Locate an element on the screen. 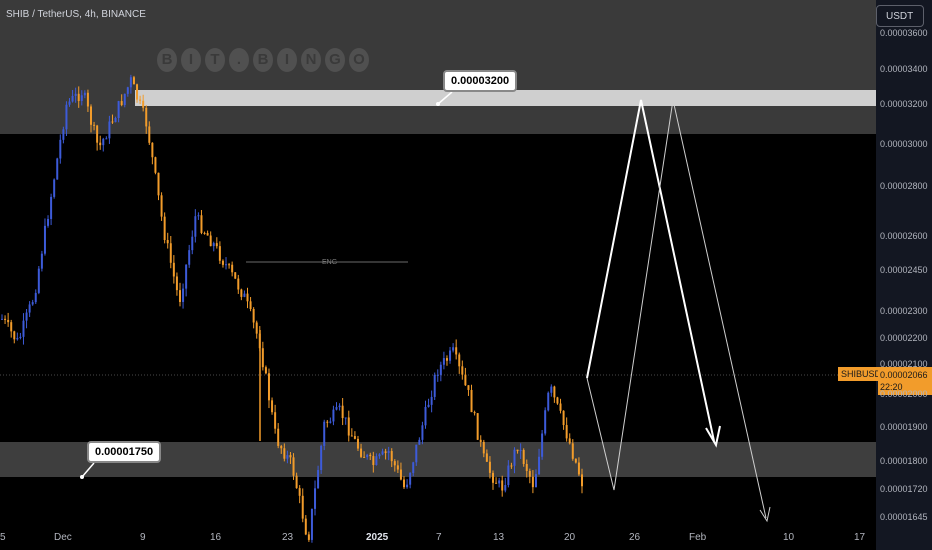 This screenshot has width=932, height=550. y-tick: 0.00003400 is located at coordinates (904, 69).